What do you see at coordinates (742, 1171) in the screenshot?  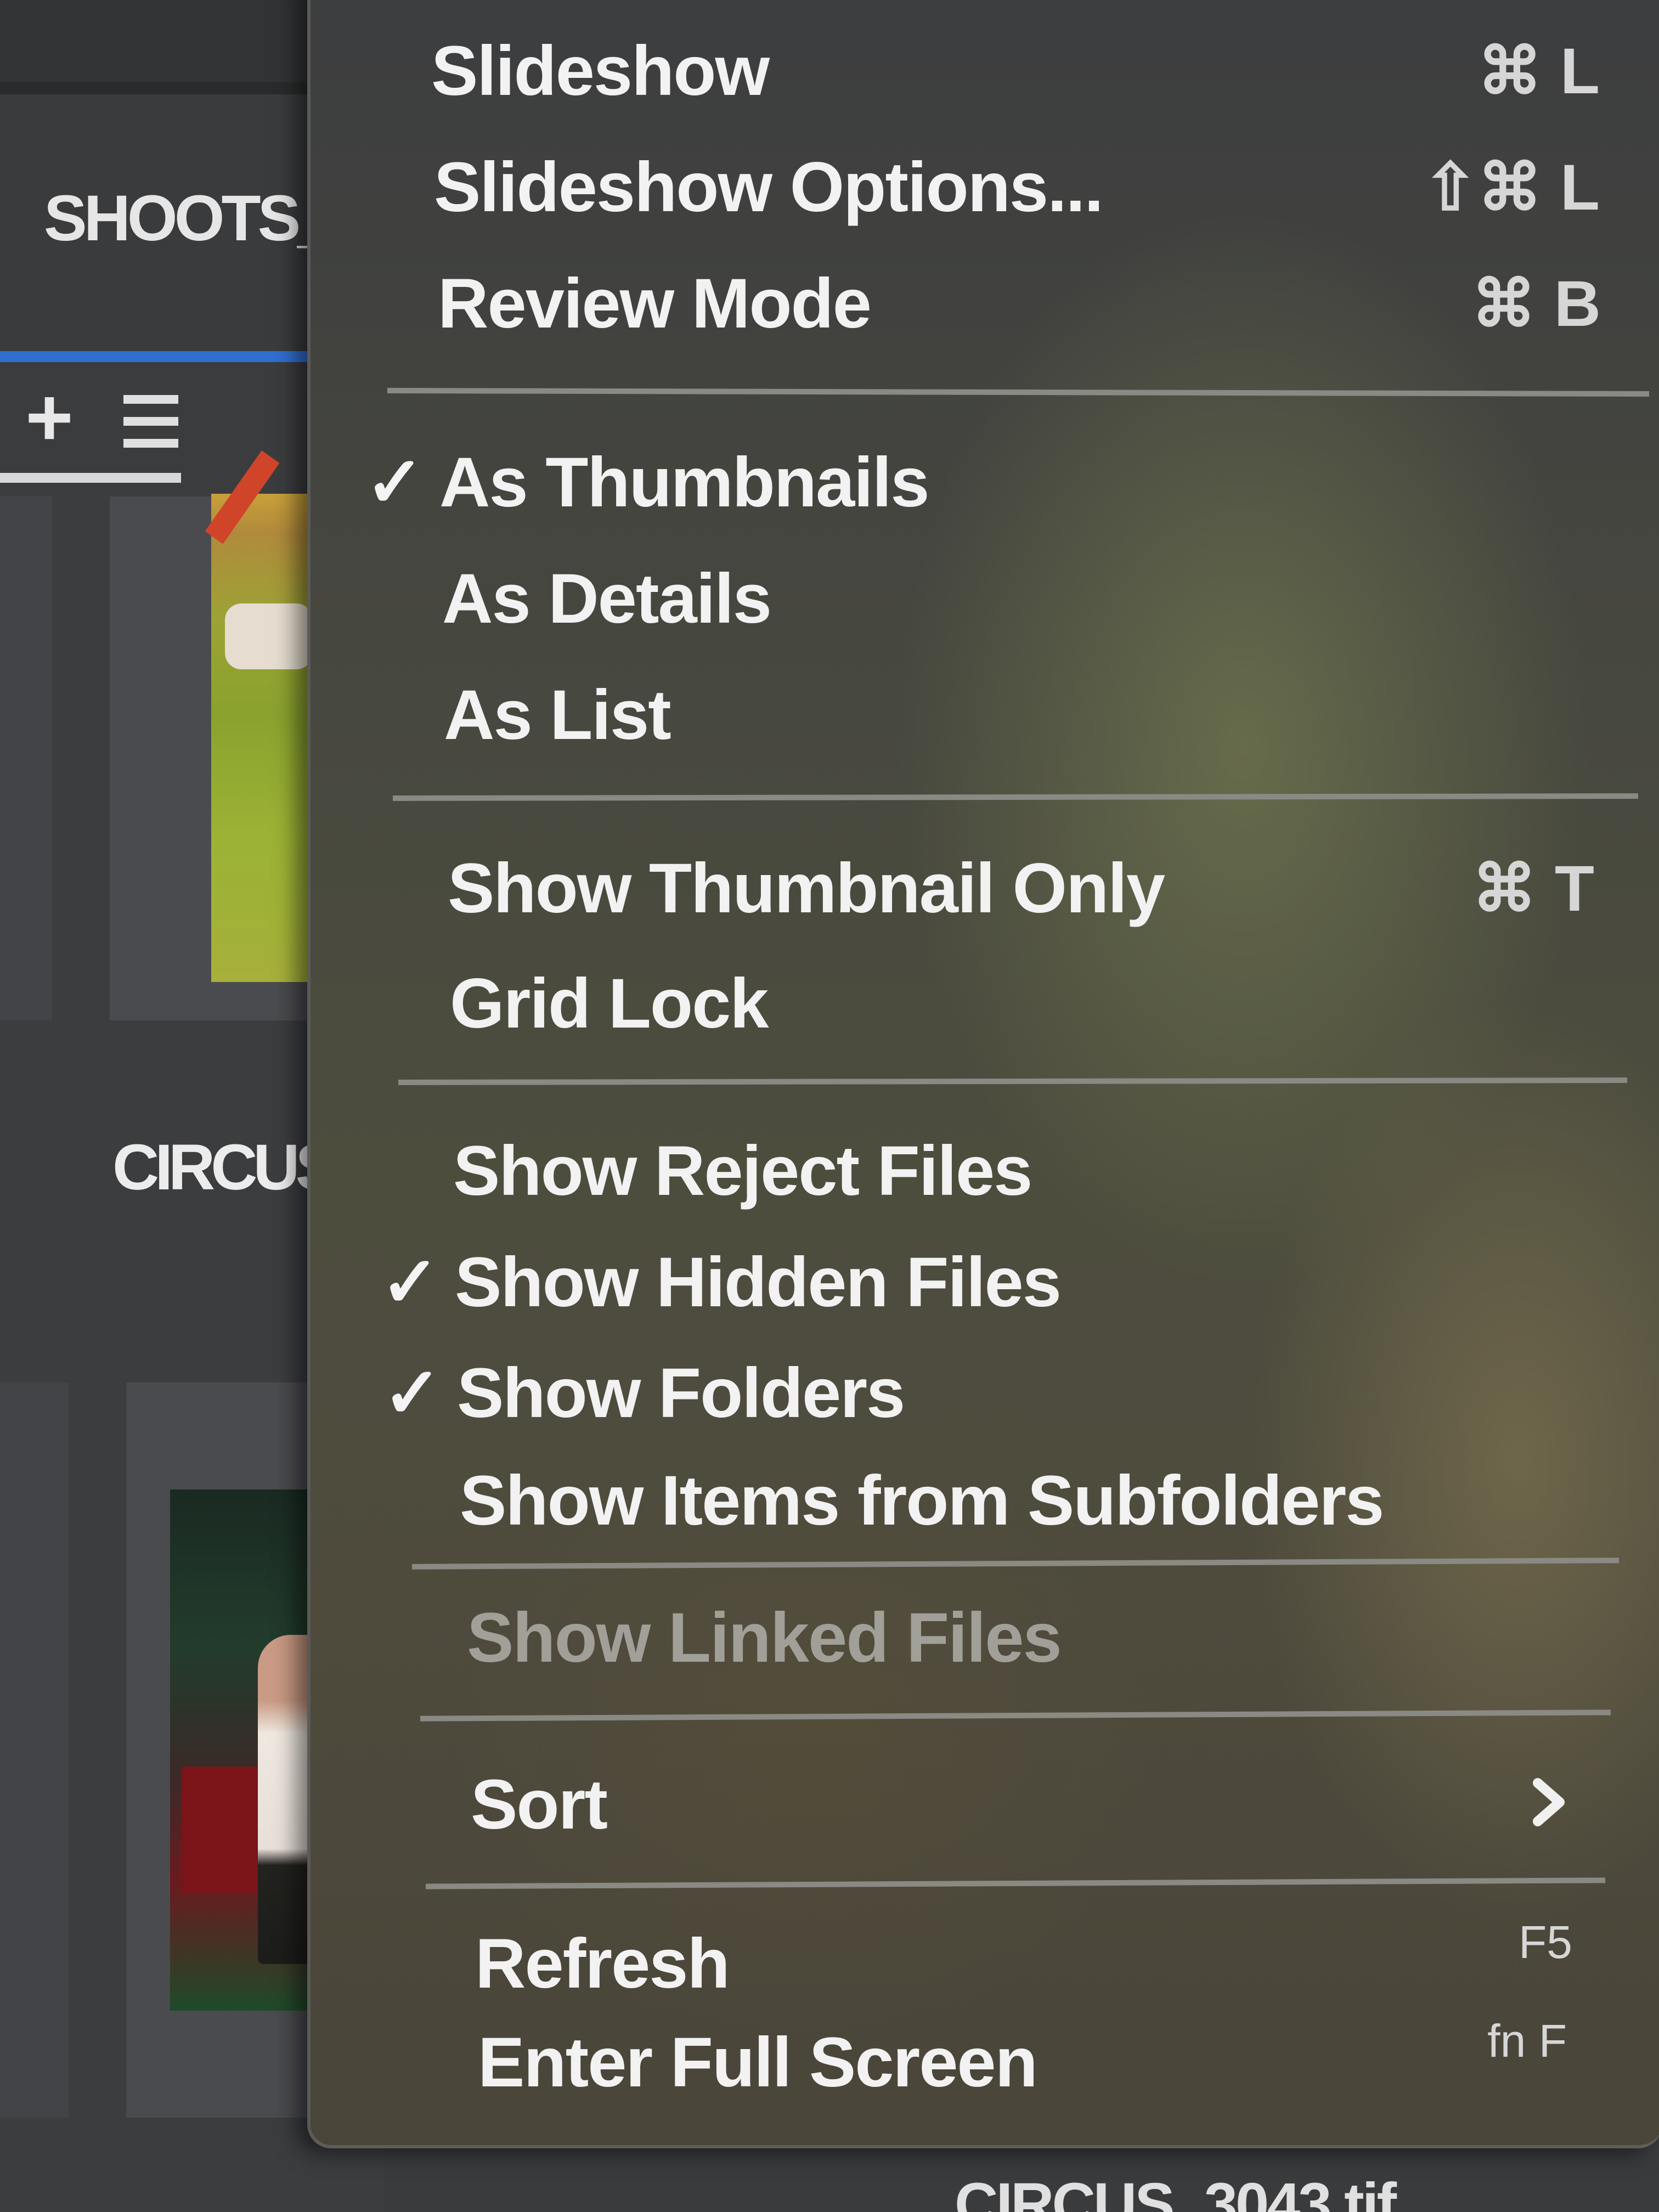 I see `menu-item-label: Show Reject Files` at bounding box center [742, 1171].